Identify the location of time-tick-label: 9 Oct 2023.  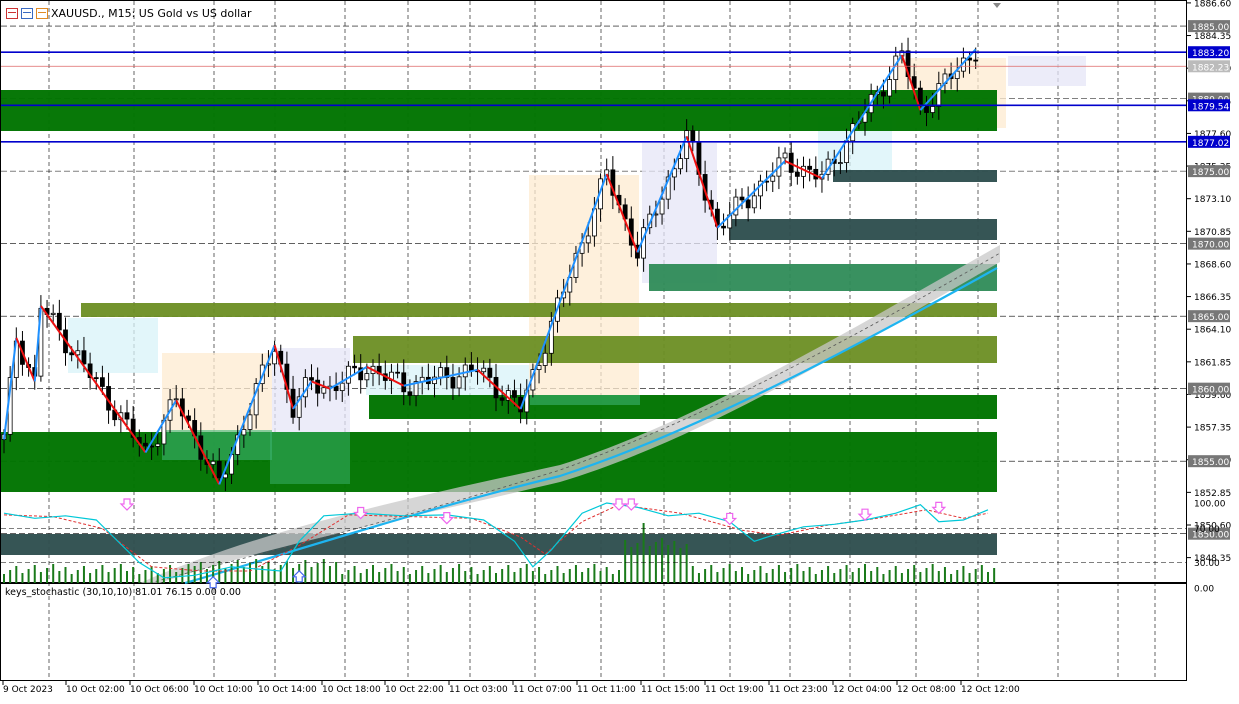
(28, 690).